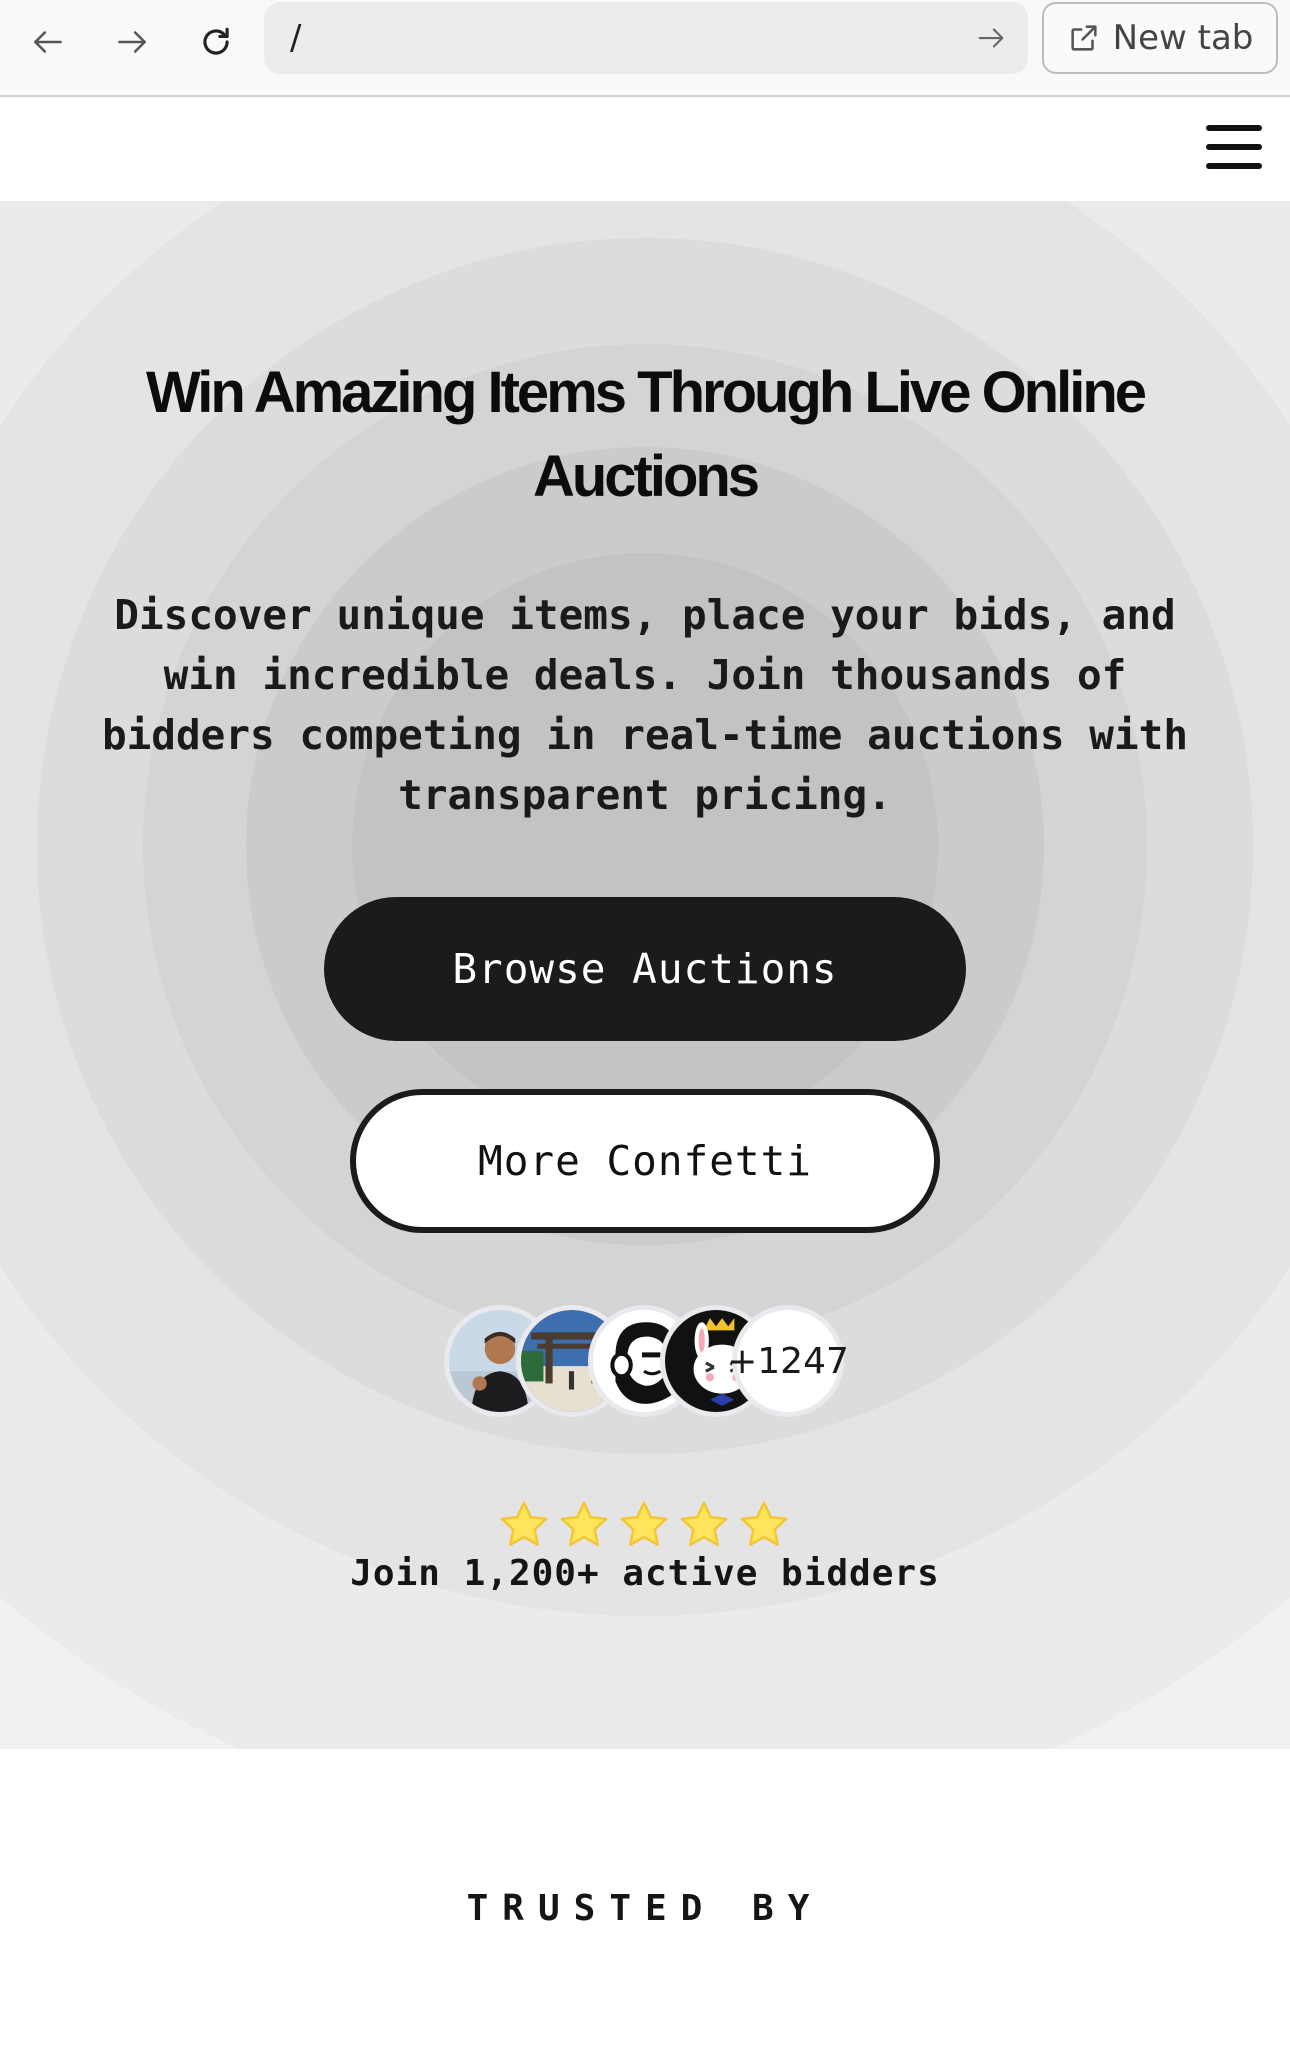 The height and width of the screenshot is (2054, 1290). Describe the element at coordinates (645, 969) in the screenshot. I see `browse-auctions-button: Browse Auctions` at that location.